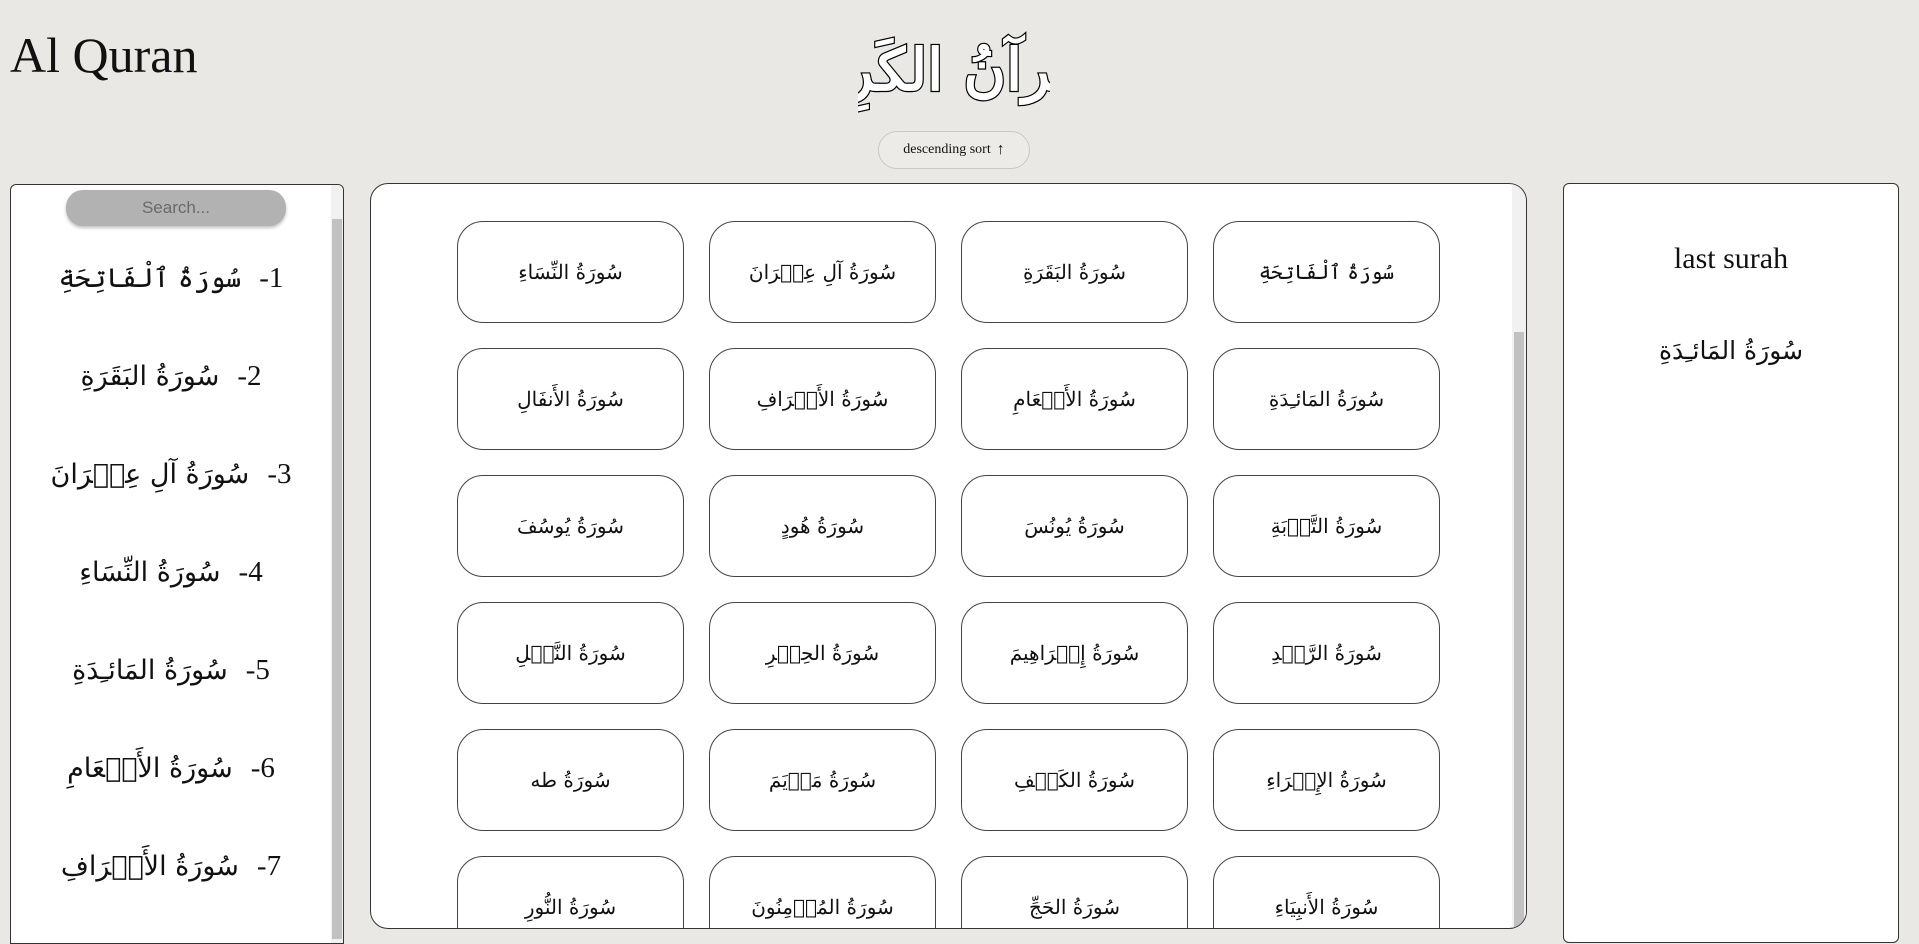 The width and height of the screenshot is (1919, 944). I want to click on surah-card: سُورَةُ البَقَرَةِ, so click(1074, 272).